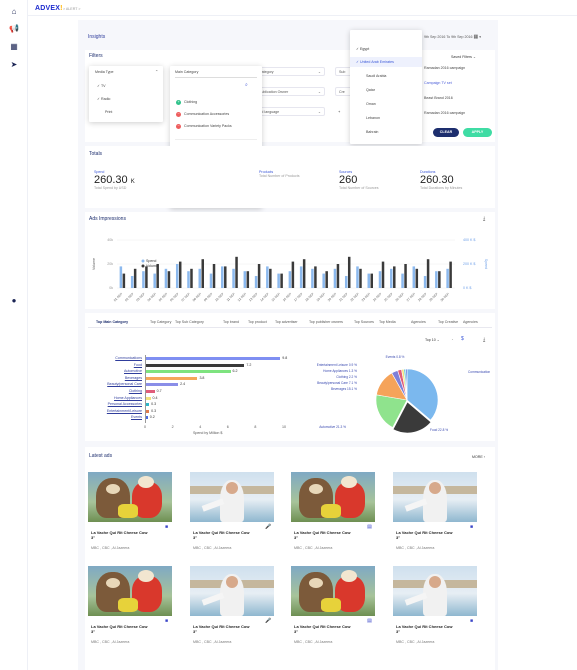 This screenshot has height=670, width=577. What do you see at coordinates (478, 457) in the screenshot?
I see `more-link: MORE ›` at bounding box center [478, 457].